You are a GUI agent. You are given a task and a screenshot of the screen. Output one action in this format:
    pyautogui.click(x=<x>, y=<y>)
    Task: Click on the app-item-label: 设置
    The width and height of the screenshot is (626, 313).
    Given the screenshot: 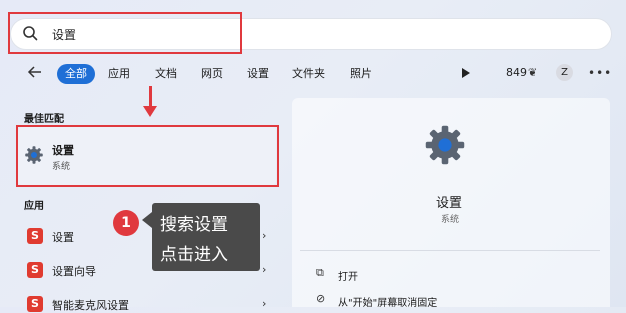 What is the action you would take?
    pyautogui.click(x=63, y=237)
    